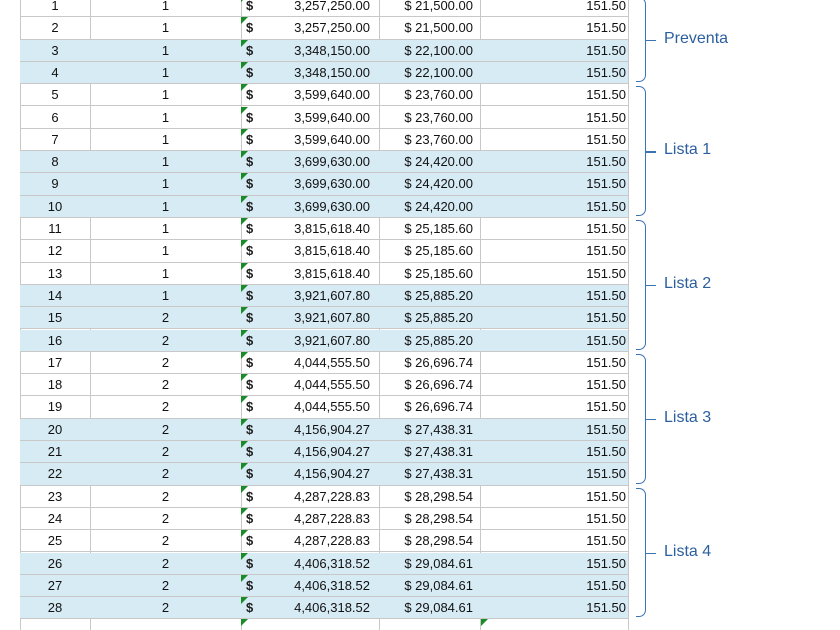 The width and height of the screenshot is (840, 630). Describe the element at coordinates (332, 95) in the screenshot. I see `price-cell: 3,599,640.00` at that location.